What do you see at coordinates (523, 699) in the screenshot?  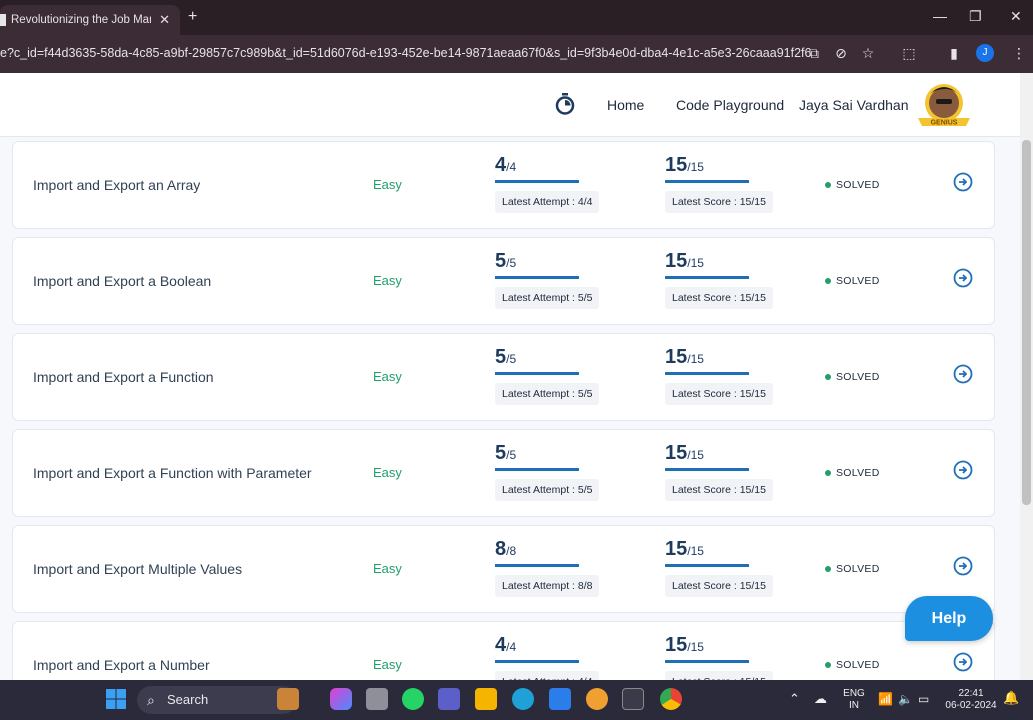 I see `edge-icon` at bounding box center [523, 699].